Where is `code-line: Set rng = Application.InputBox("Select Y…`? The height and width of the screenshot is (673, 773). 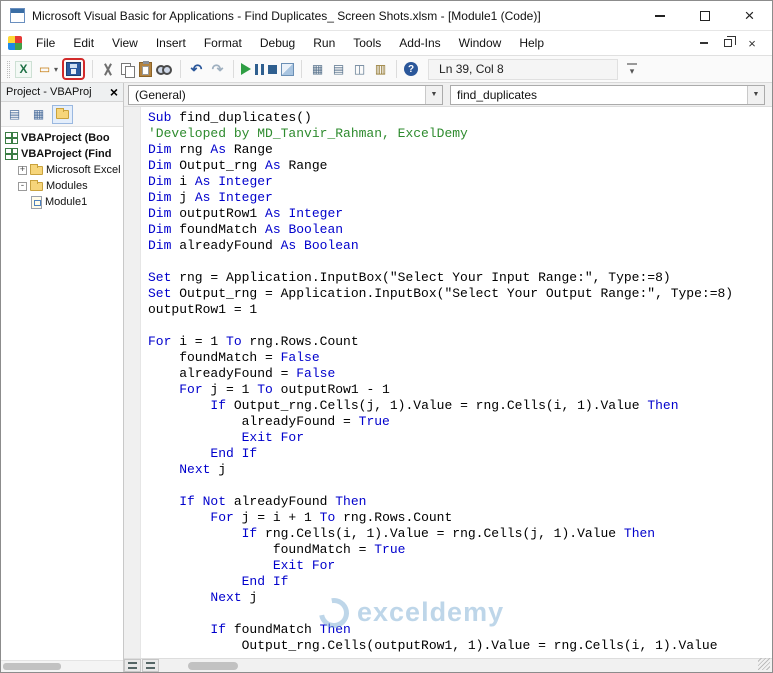
code-line: Set rng = Application.InputBox("Select Y… is located at coordinates (460, 278).